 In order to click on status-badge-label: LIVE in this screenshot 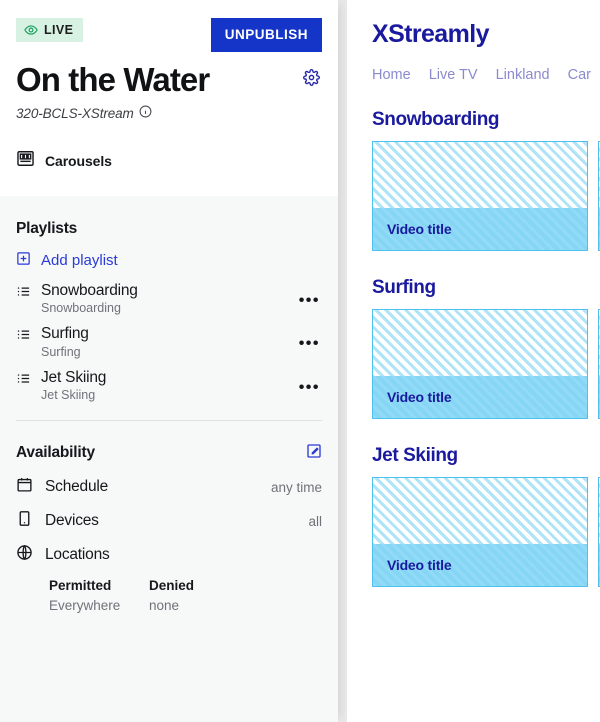, I will do `click(59, 29)`.